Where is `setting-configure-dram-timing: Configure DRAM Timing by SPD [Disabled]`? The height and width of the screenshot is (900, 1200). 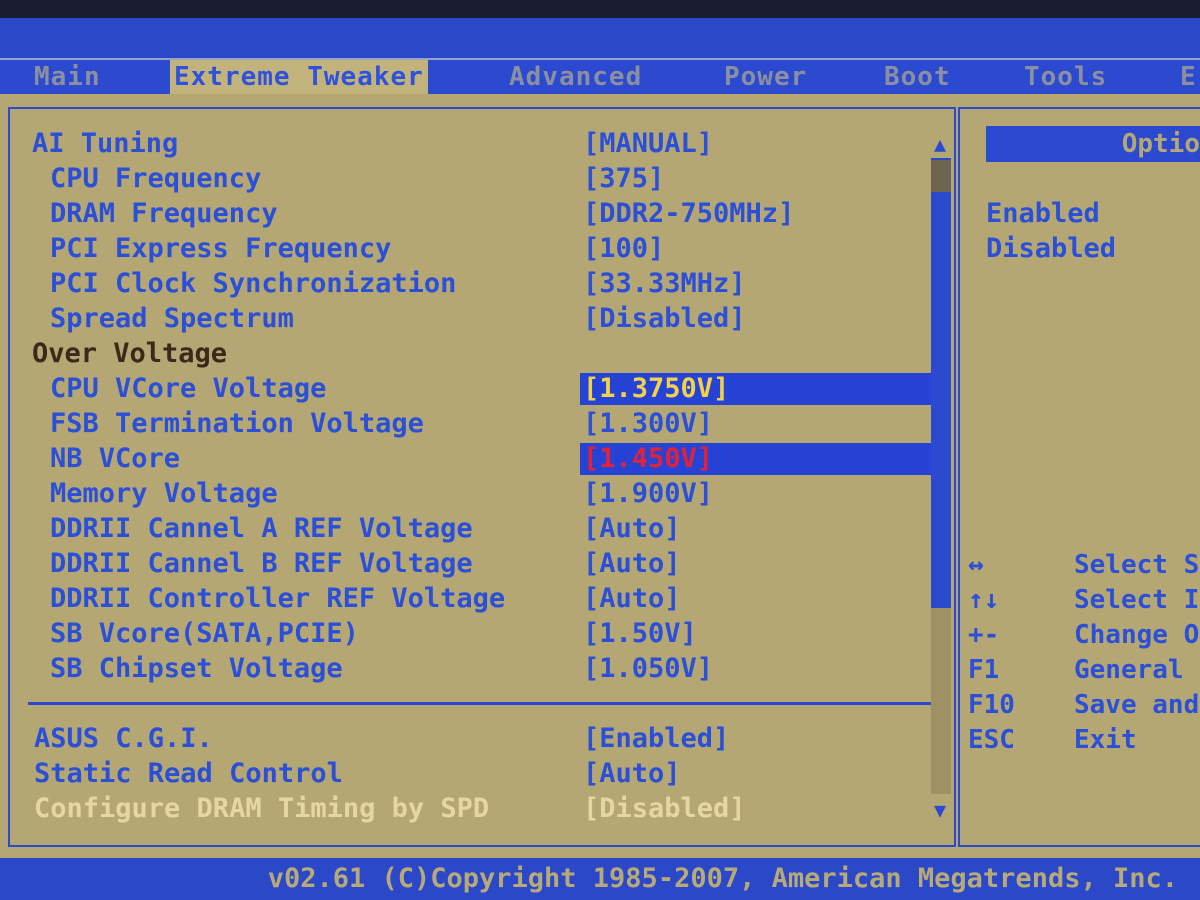 setting-configure-dram-timing: Configure DRAM Timing by SPD [Disabled] is located at coordinates (465, 809).